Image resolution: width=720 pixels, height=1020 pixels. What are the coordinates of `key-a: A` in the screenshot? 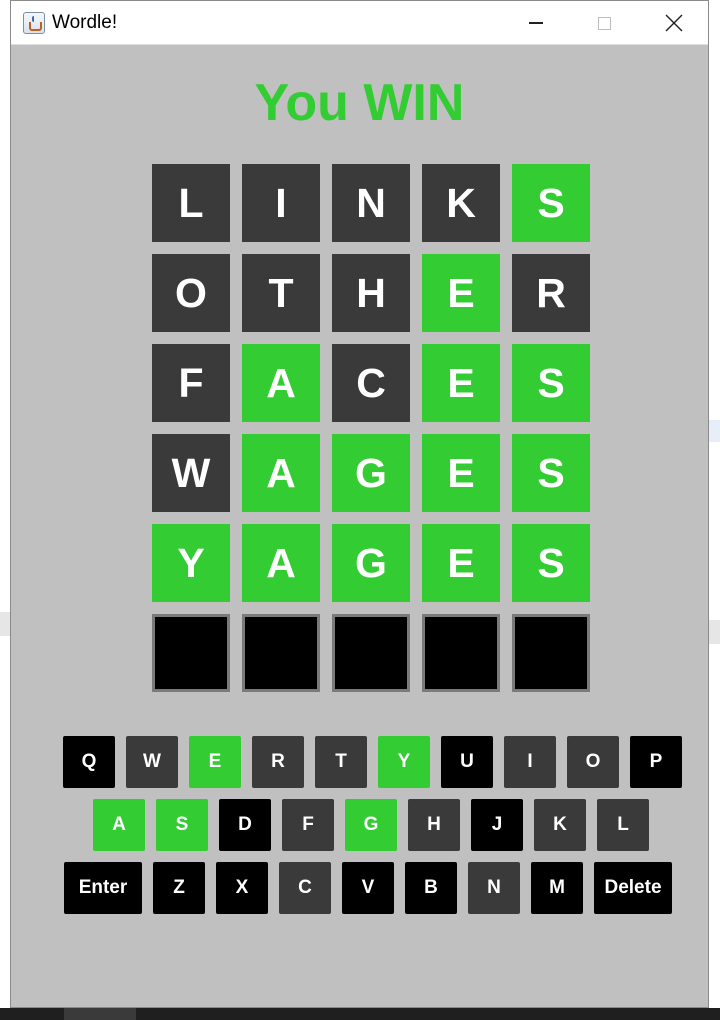 It's located at (119, 825).